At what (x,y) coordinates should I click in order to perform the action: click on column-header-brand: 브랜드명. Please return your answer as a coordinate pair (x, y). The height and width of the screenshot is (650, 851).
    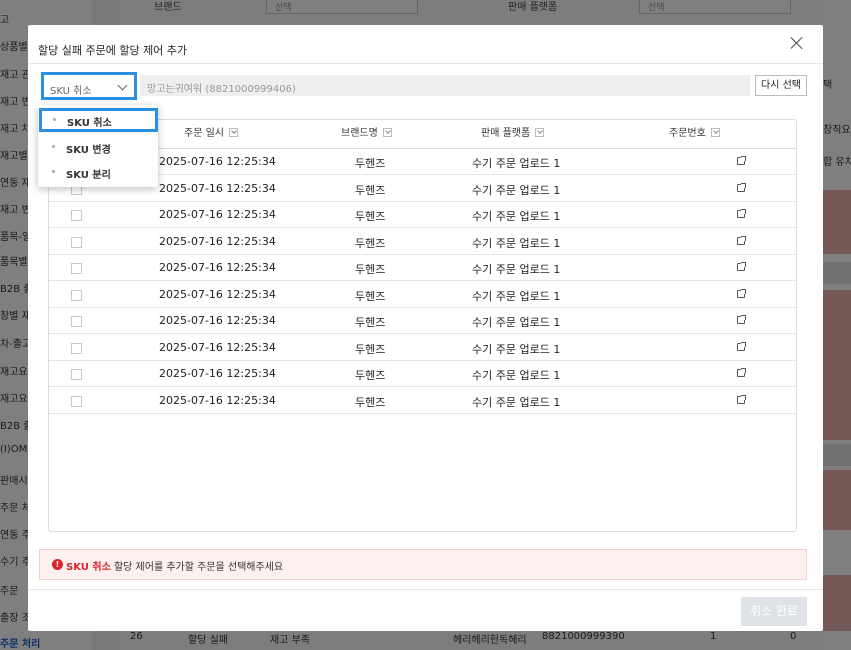
    Looking at the image, I should click on (366, 134).